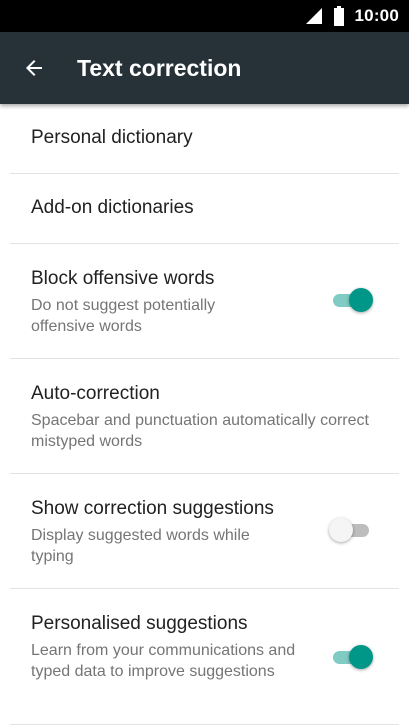  Describe the element at coordinates (95, 393) in the screenshot. I see `setting-title: Auto-correction` at that location.